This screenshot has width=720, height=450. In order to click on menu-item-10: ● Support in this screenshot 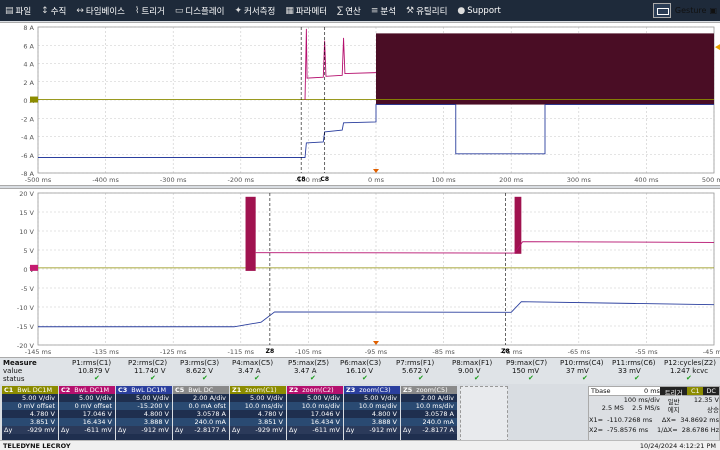, I will do `click(478, 10)`.